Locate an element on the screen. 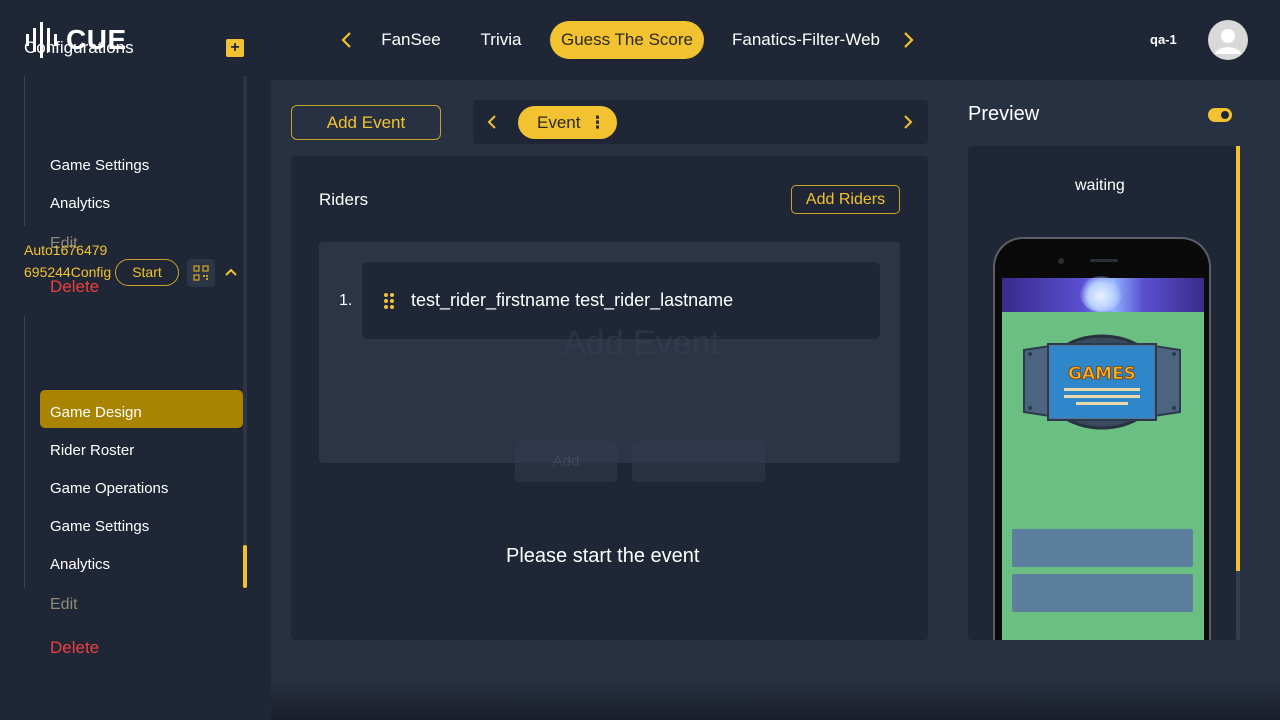 Image resolution: width=1280 pixels, height=720 pixels. tabs-next-button is located at coordinates (909, 40).